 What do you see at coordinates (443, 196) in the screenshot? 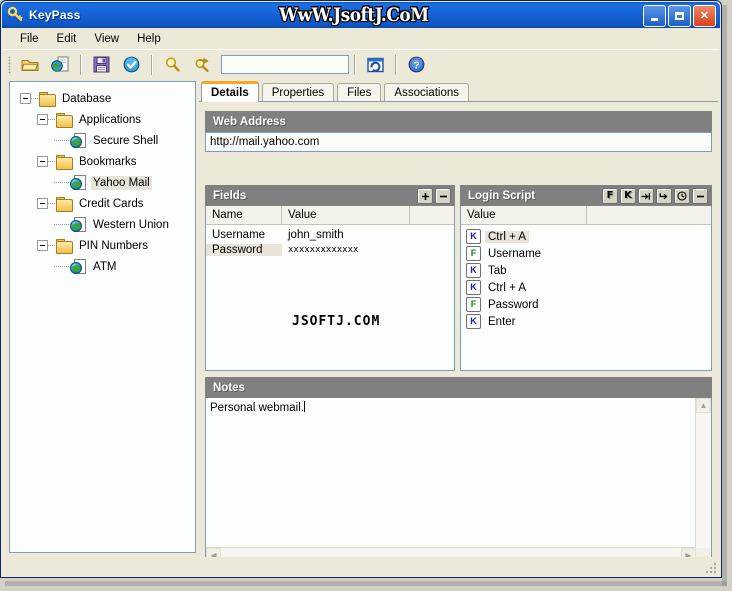
I see `remove-field-button` at bounding box center [443, 196].